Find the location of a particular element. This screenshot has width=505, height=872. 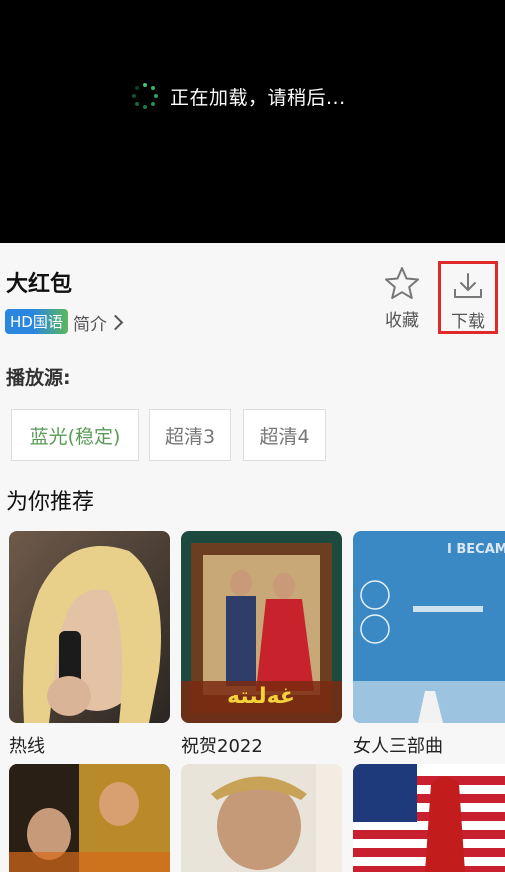

source-chip-hd4: 超清4 is located at coordinates (284, 435).